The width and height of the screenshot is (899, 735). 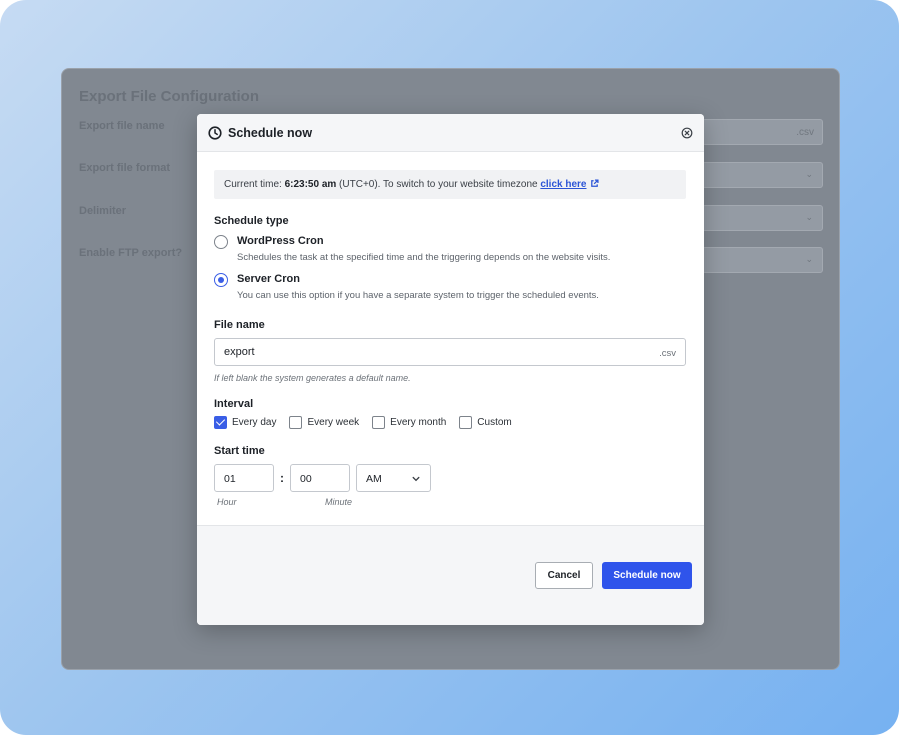 What do you see at coordinates (244, 478) in the screenshot?
I see `hour-input: 01` at bounding box center [244, 478].